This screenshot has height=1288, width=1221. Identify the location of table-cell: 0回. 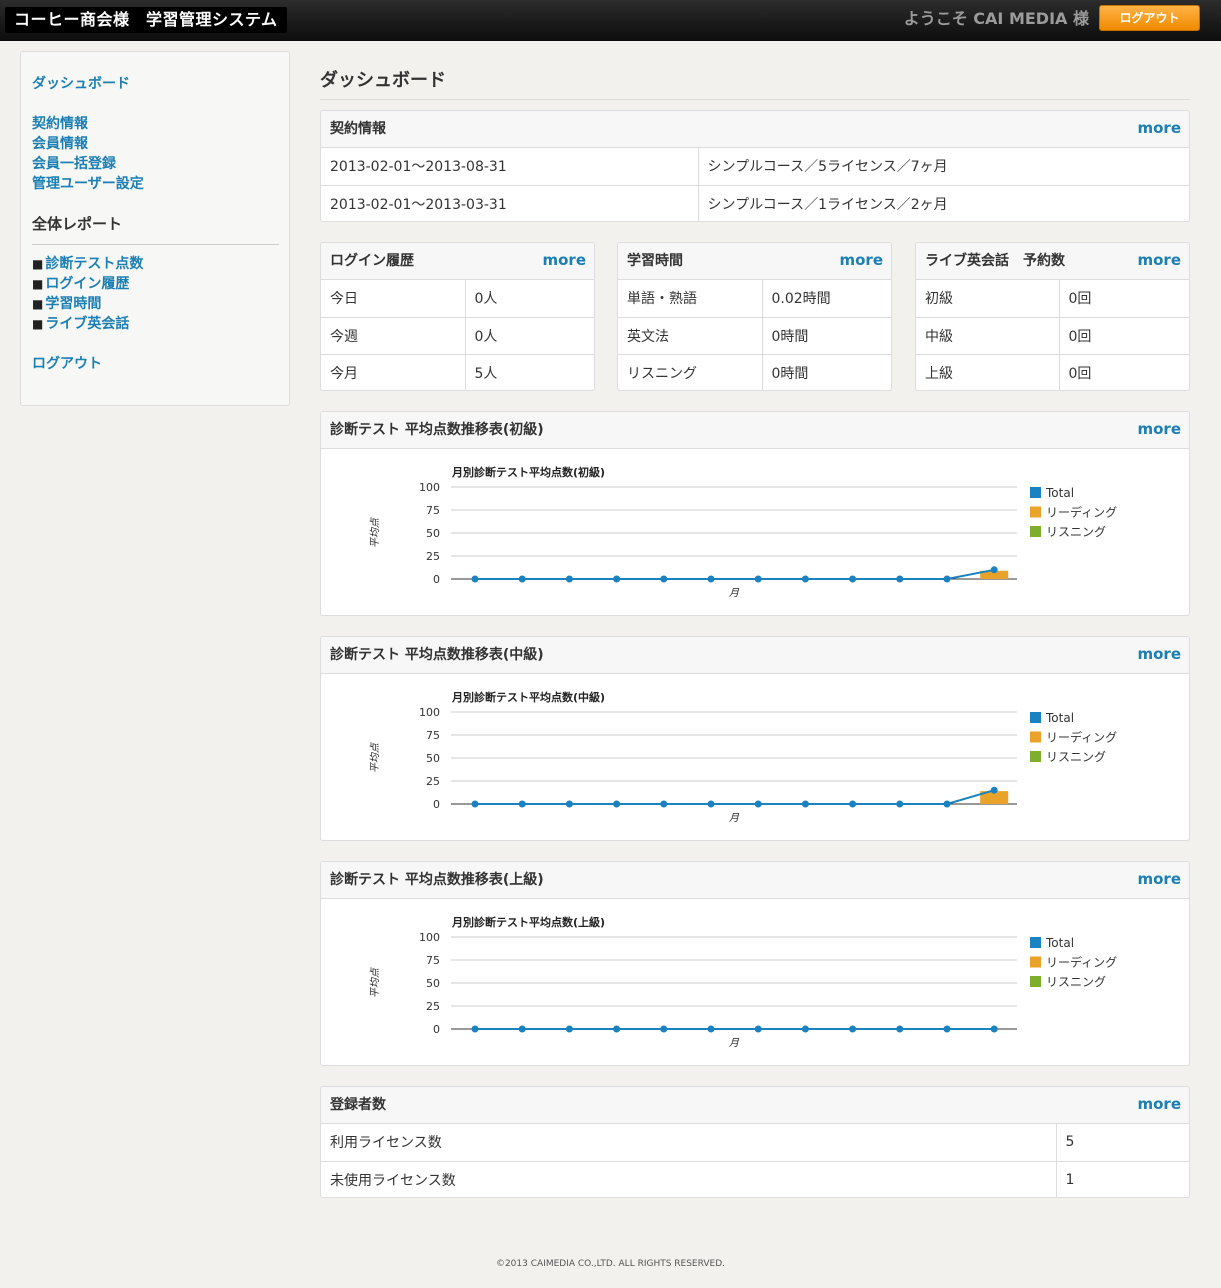
(1123, 372).